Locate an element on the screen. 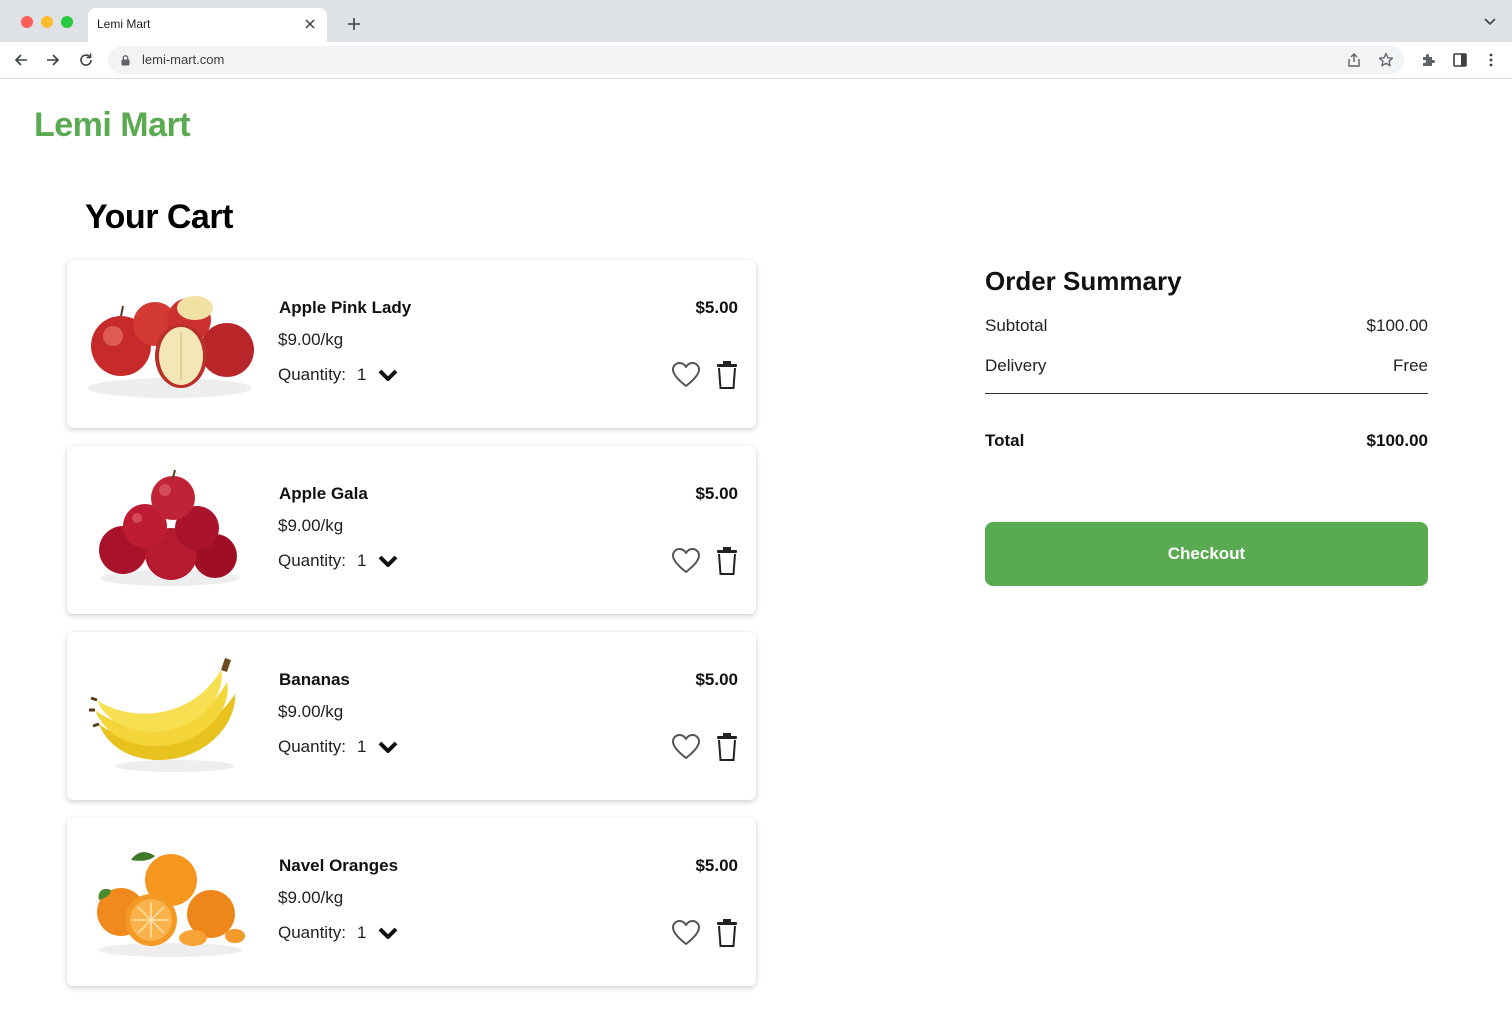 Image resolution: width=1512 pixels, height=1028 pixels. delivery-value: Free is located at coordinates (1410, 365).